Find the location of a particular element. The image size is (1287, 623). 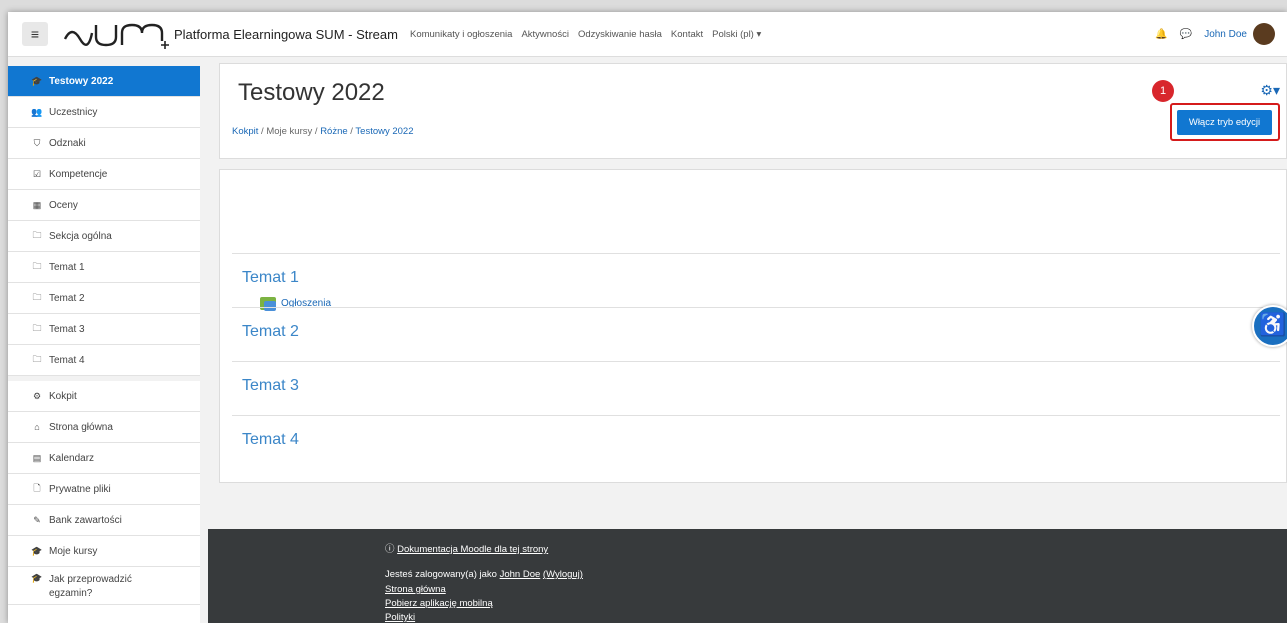

topic-title: Temat 3 is located at coordinates (270, 386).